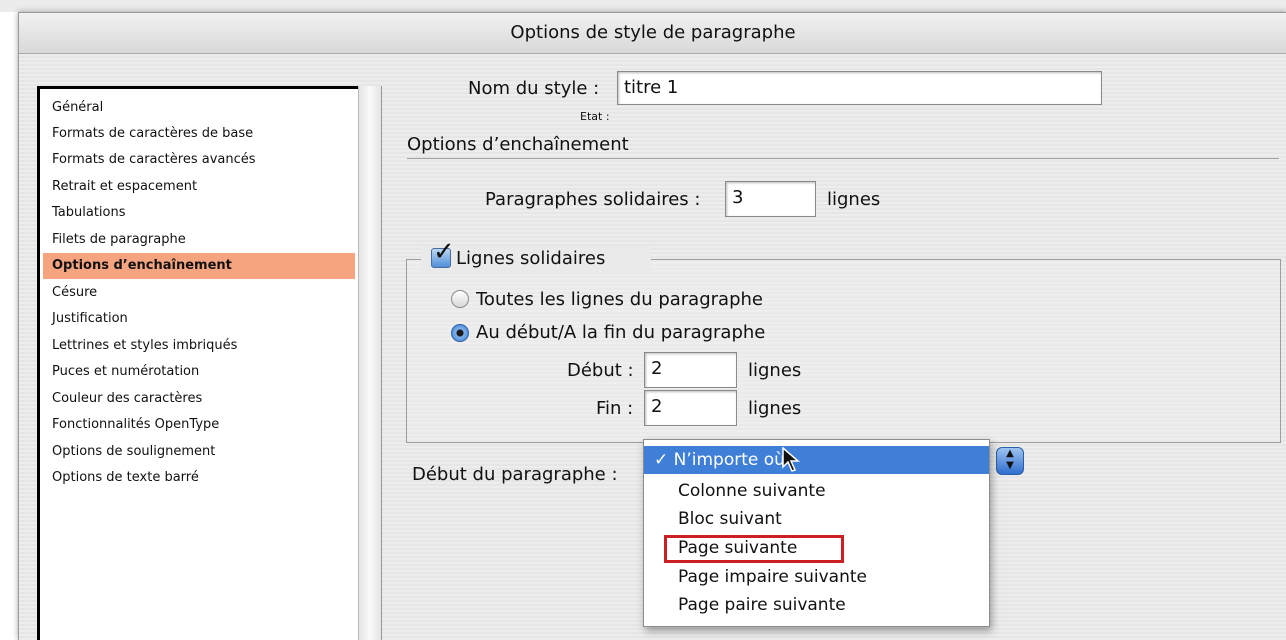 The width and height of the screenshot is (1286, 640). Describe the element at coordinates (816, 605) in the screenshot. I see `menu-item-next-even-page: Page paire suivante` at that location.